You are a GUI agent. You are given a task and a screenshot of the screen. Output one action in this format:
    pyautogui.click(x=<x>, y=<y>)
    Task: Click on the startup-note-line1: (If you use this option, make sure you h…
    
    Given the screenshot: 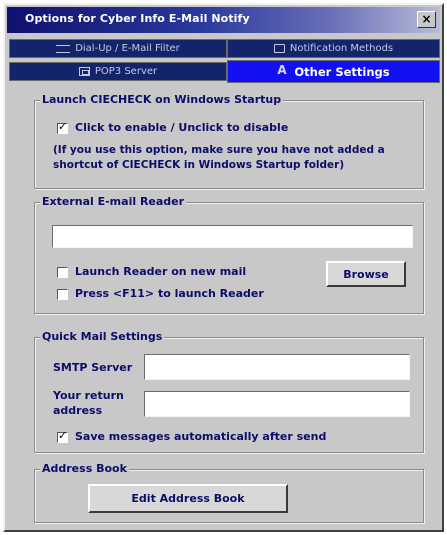 What is the action you would take?
    pyautogui.click(x=219, y=150)
    